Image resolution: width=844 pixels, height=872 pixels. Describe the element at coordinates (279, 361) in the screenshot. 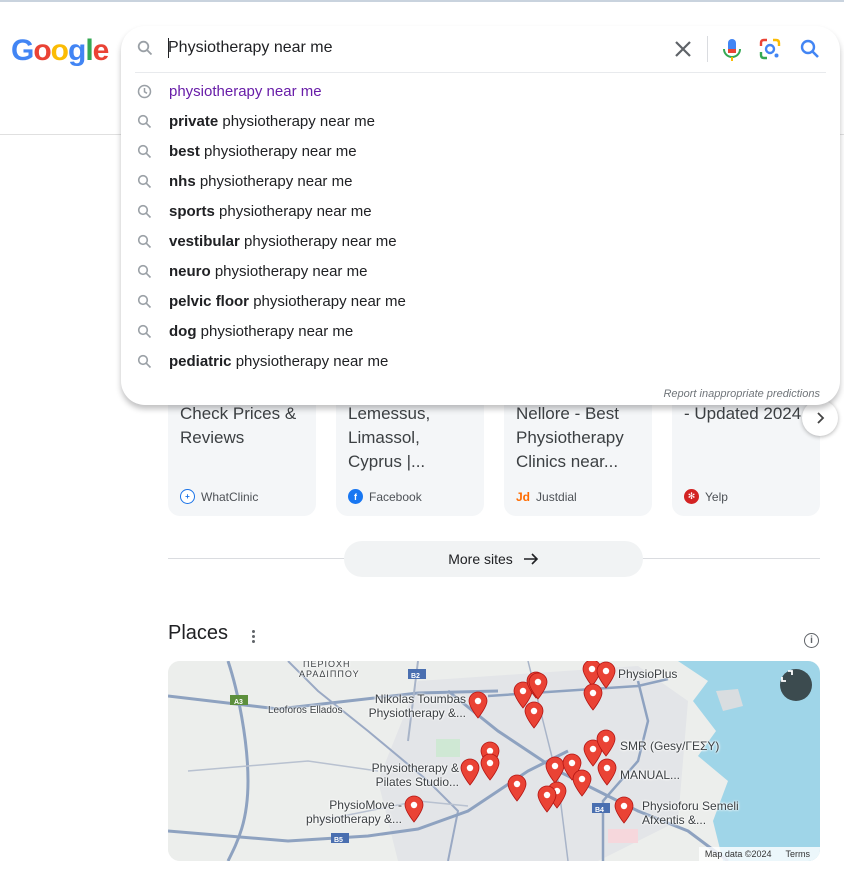

I see `suggestion-text: pediatric physiotherapy near me` at that location.